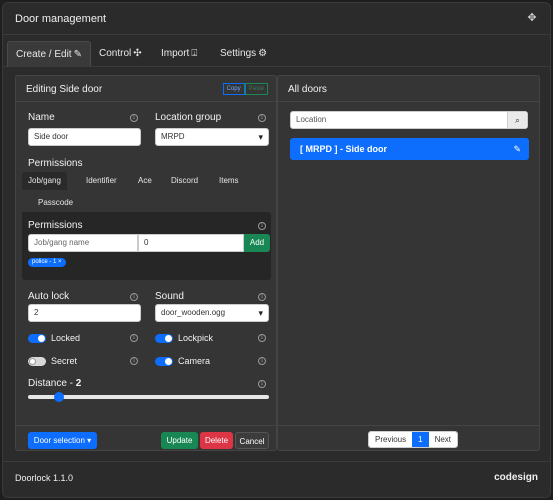  Describe the element at coordinates (84, 137) in the screenshot. I see `name-input: Side door` at that location.